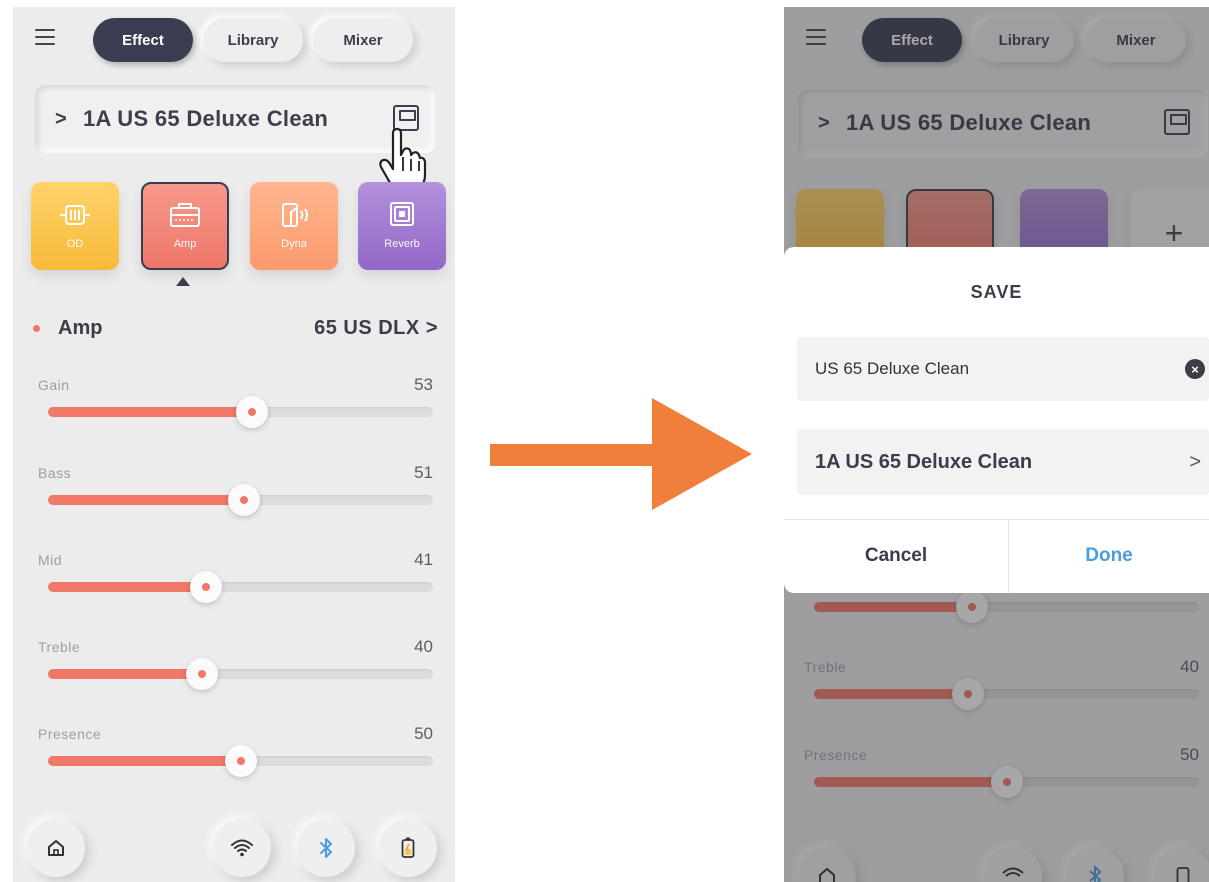  Describe the element at coordinates (143, 40) in the screenshot. I see `tab-effect: Effect` at that location.